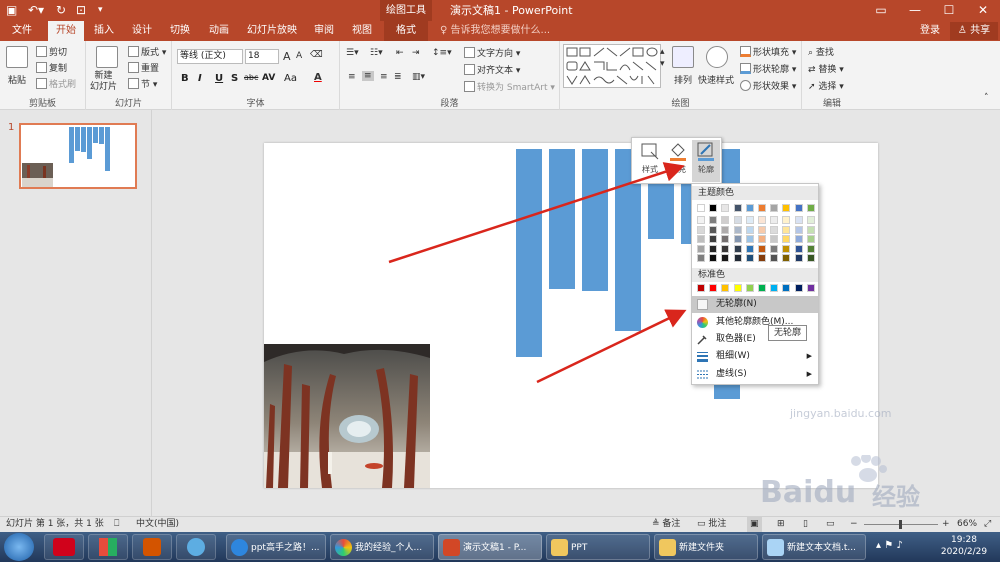  What do you see at coordinates (775, 547) in the screenshot?
I see `notepad-icon` at bounding box center [775, 547].